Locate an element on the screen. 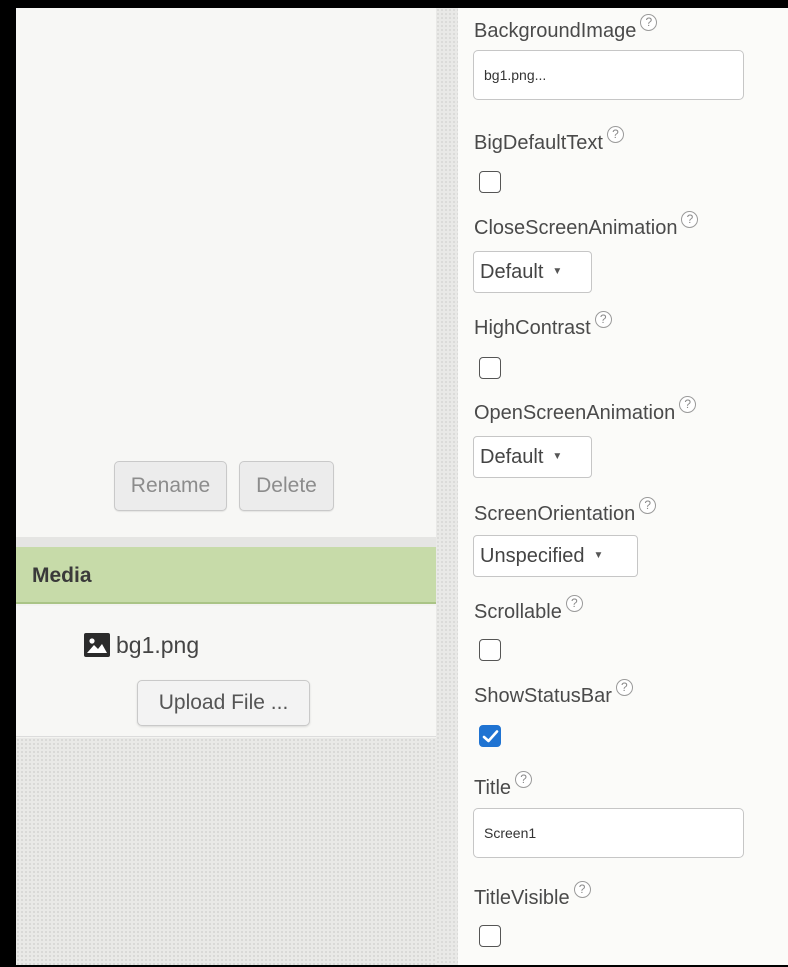 The image size is (788, 967). delete-button: Delete is located at coordinates (286, 486).